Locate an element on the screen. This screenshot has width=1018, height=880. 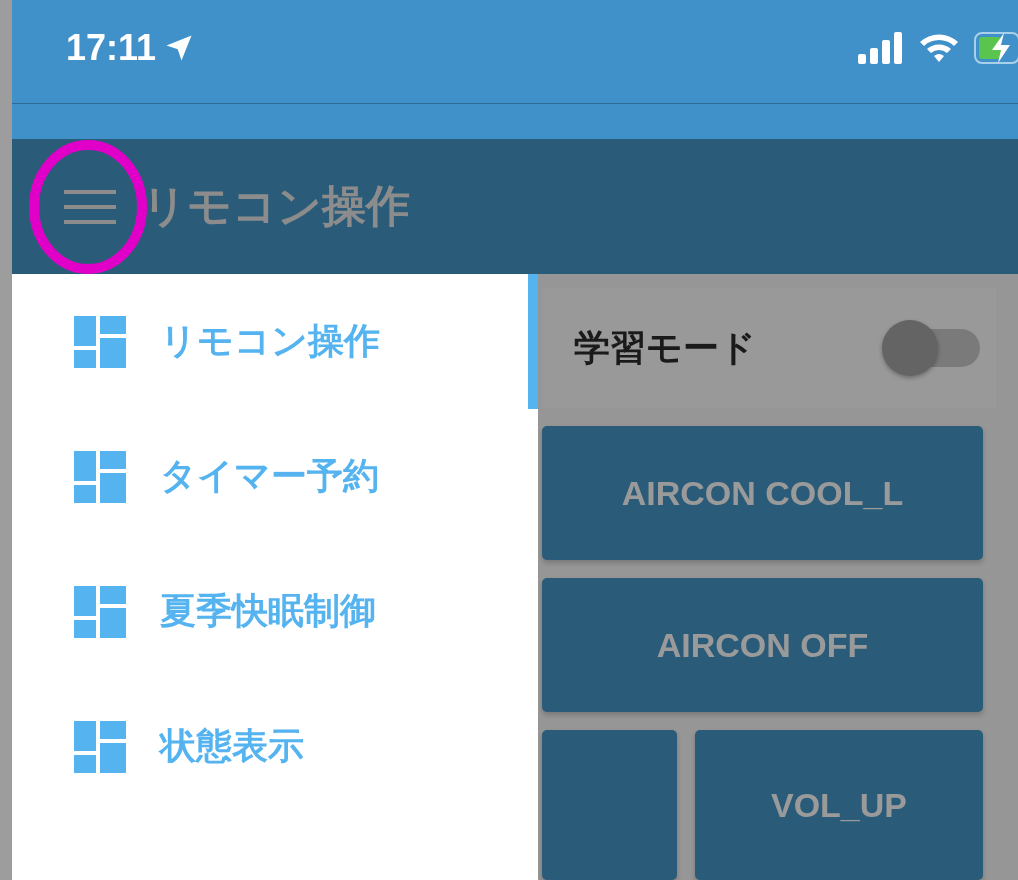
toggle-label: 学習モード is located at coordinates (665, 347).